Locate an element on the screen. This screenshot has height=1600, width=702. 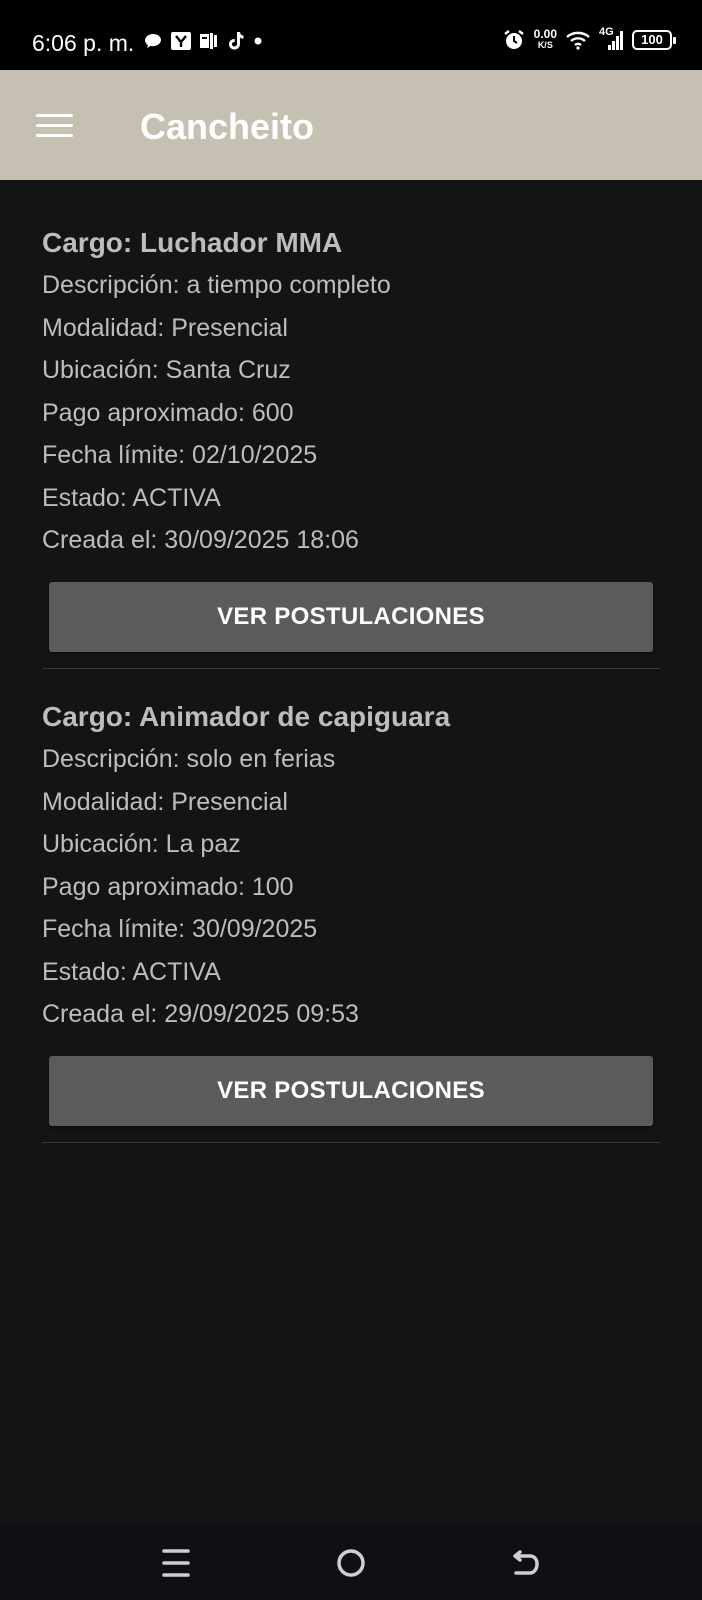
home-button is located at coordinates (351, 1563).